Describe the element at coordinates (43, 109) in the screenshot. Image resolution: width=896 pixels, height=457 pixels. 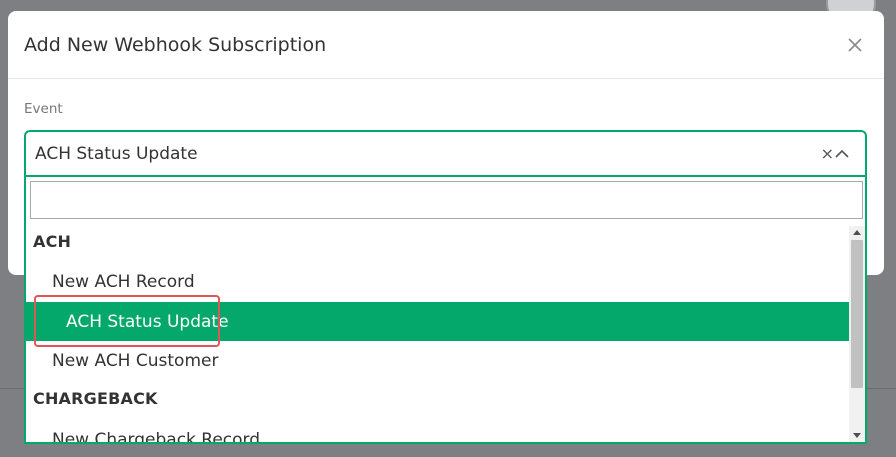
I see `event-field-label: Event` at that location.